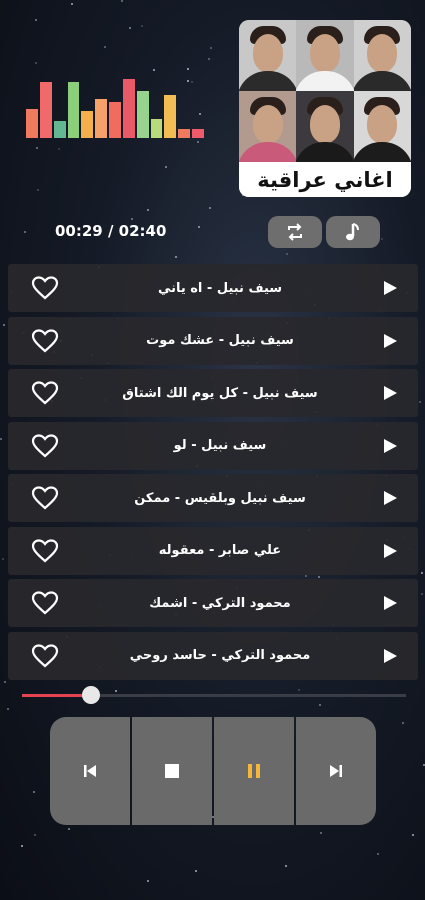  I want to click on album-photo-grid, so click(325, 91).